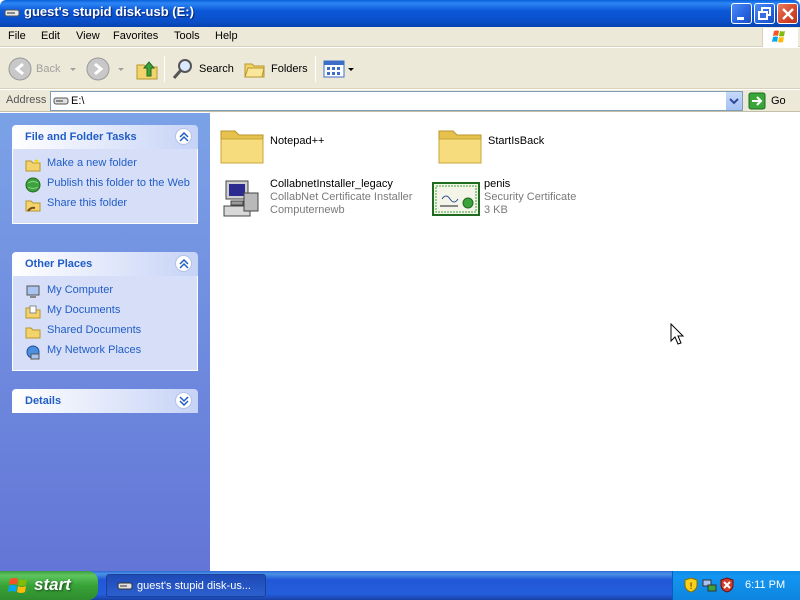 The width and height of the screenshot is (800, 600). Describe the element at coordinates (331, 184) in the screenshot. I see `file-name: CollabnetInstaller_legacy` at that location.